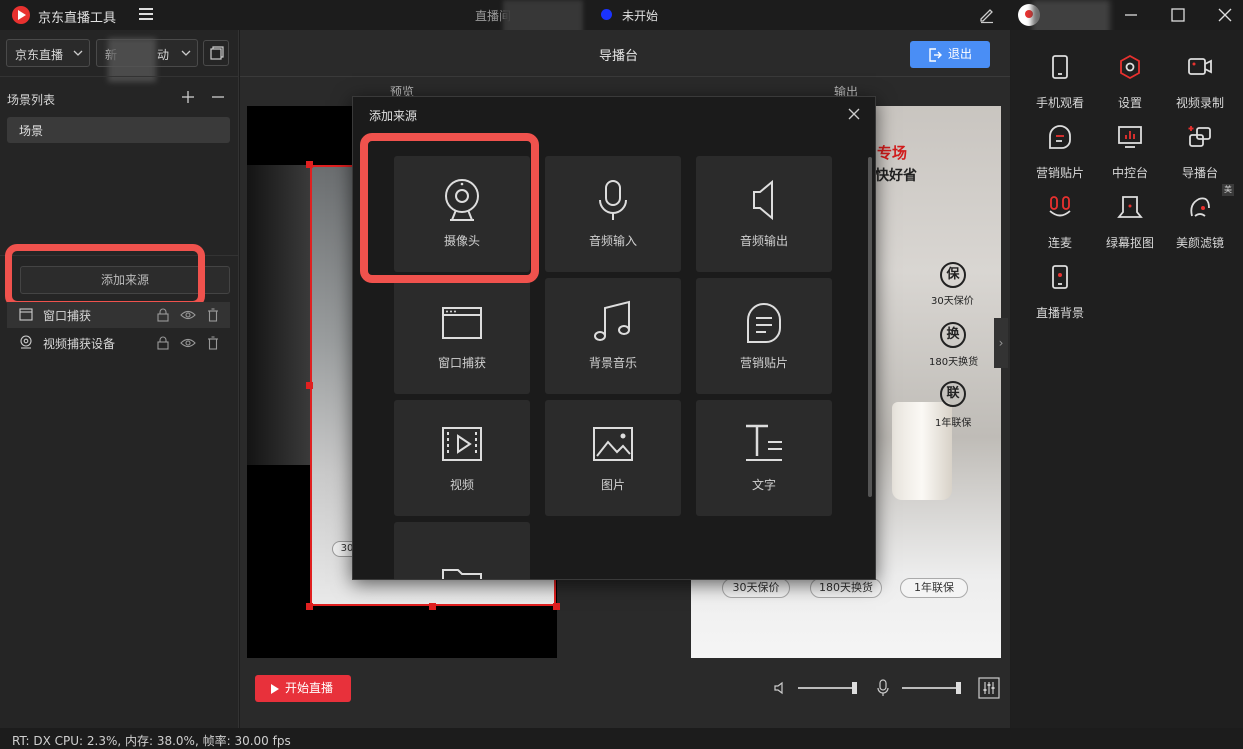 The height and width of the screenshot is (749, 1243). I want to click on speaker-volume-icon, so click(780, 688).